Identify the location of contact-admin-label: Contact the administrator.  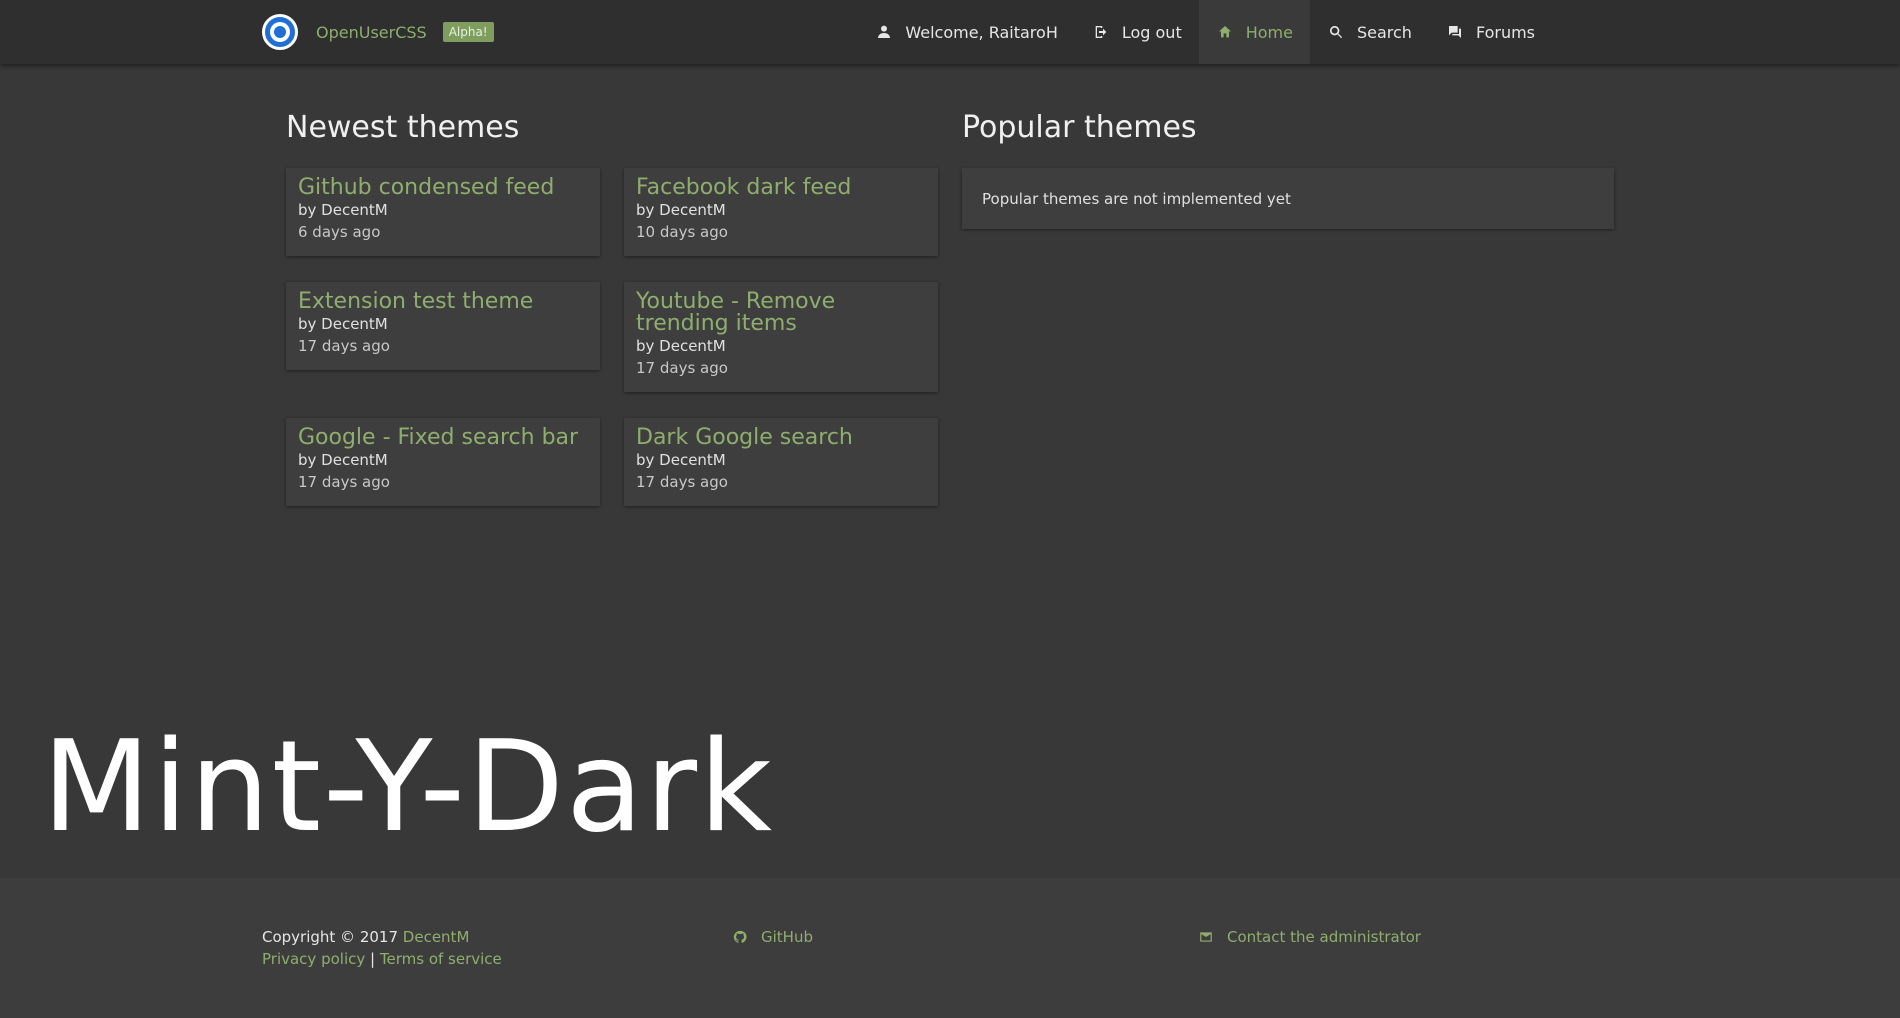
(1324, 937).